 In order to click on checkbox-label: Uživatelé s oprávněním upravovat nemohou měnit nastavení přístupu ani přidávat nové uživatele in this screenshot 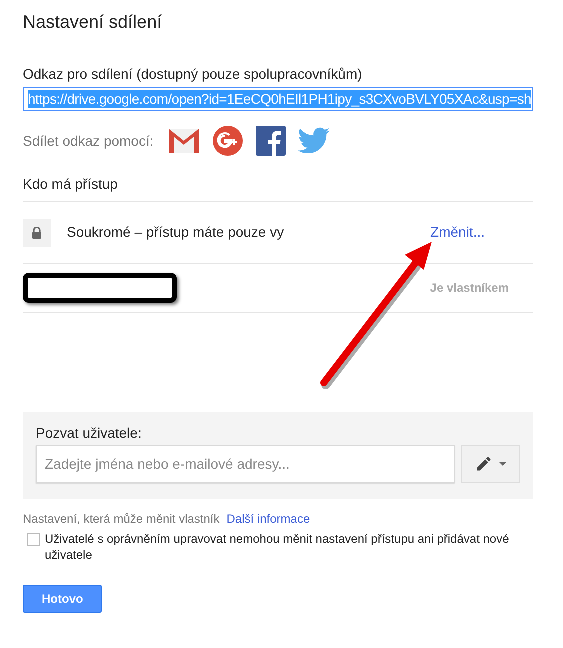, I will do `click(277, 547)`.